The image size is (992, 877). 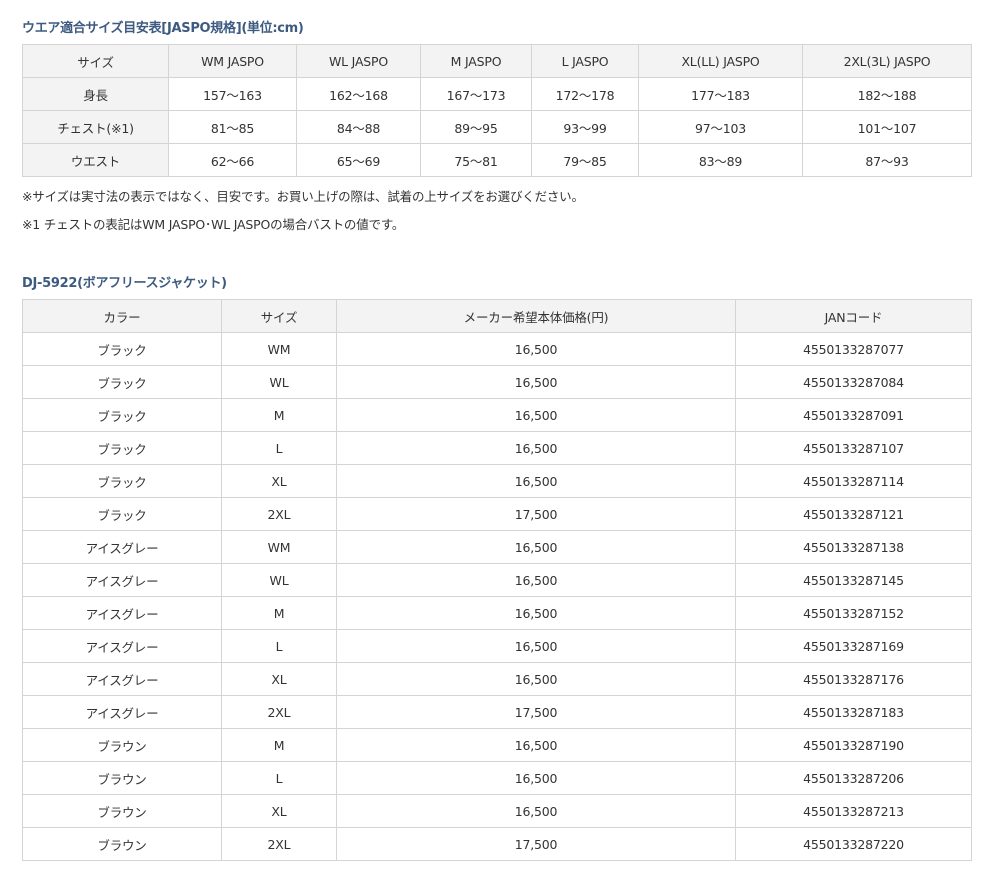 What do you see at coordinates (853, 745) in the screenshot?
I see `product-cell: 4550133287190` at bounding box center [853, 745].